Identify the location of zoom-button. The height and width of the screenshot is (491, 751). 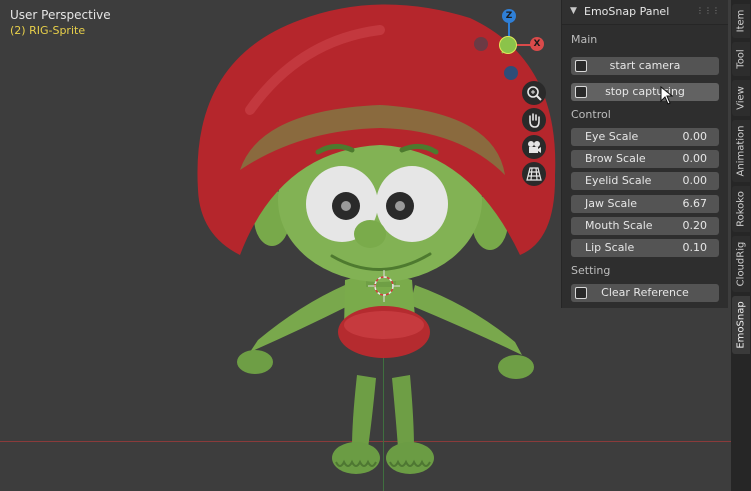
(534, 93).